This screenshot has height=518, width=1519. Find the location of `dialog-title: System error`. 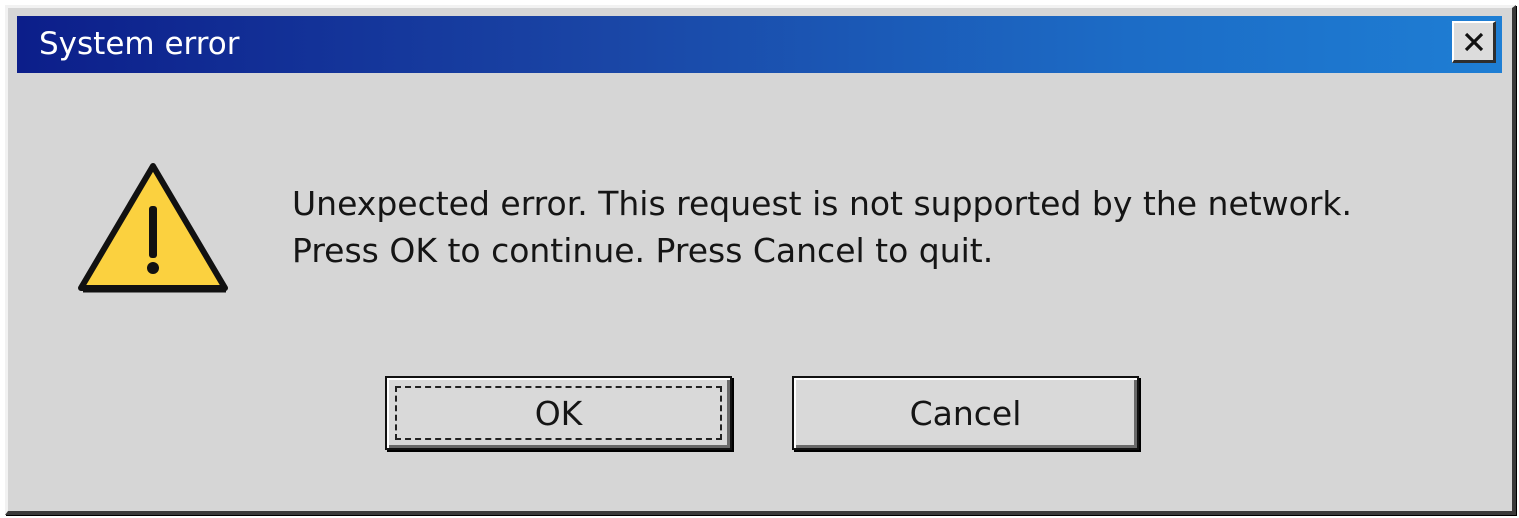

dialog-title: System error is located at coordinates (139, 44).